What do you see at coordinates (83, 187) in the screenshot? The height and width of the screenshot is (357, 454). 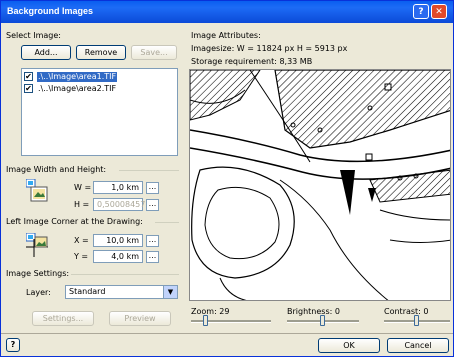 I see `width-label: W =` at bounding box center [83, 187].